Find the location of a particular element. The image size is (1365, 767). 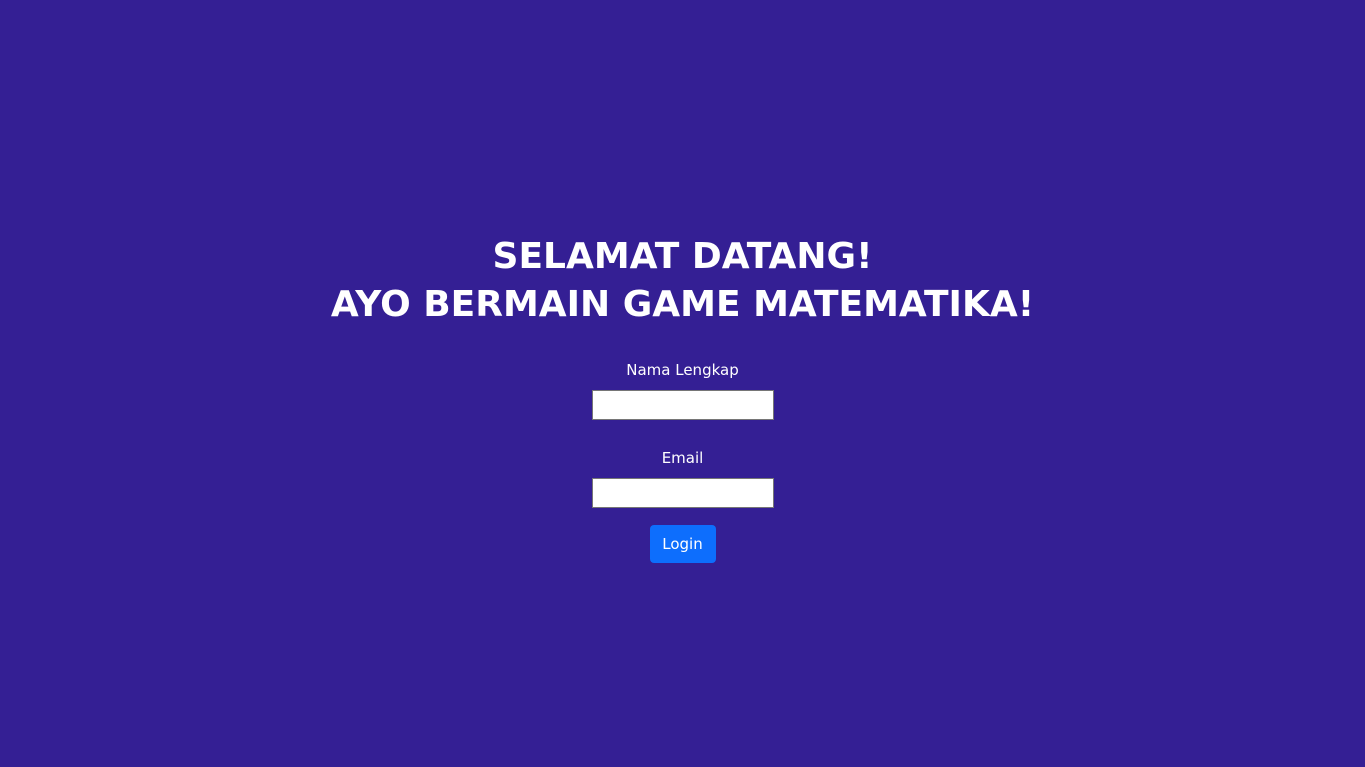

page-title-line-1: SELAMAT DATANG! is located at coordinates (682, 256).